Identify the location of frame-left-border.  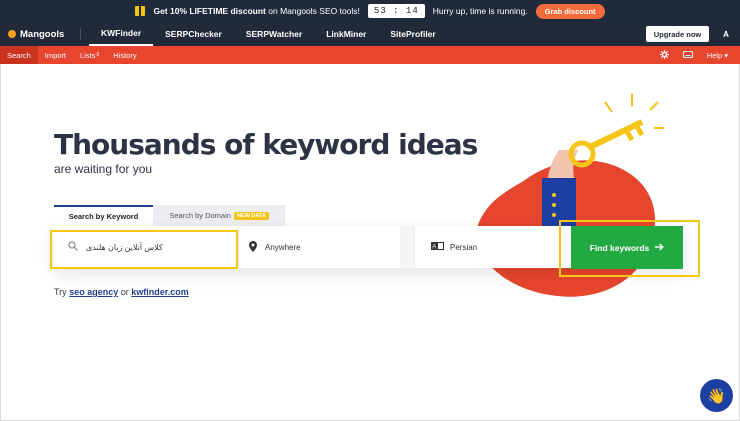
(0, 242).